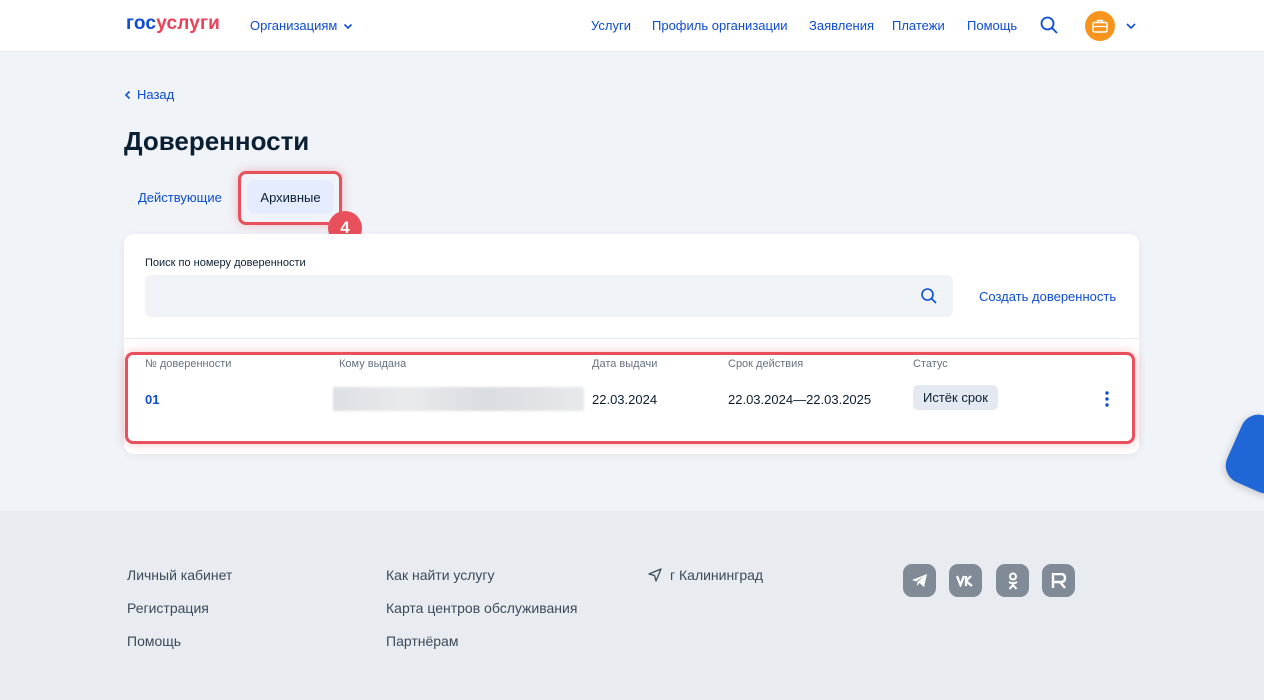 This screenshot has width=1264, height=700. What do you see at coordinates (179, 575) in the screenshot?
I see `footer-link-cabinet: Личный кабинет` at bounding box center [179, 575].